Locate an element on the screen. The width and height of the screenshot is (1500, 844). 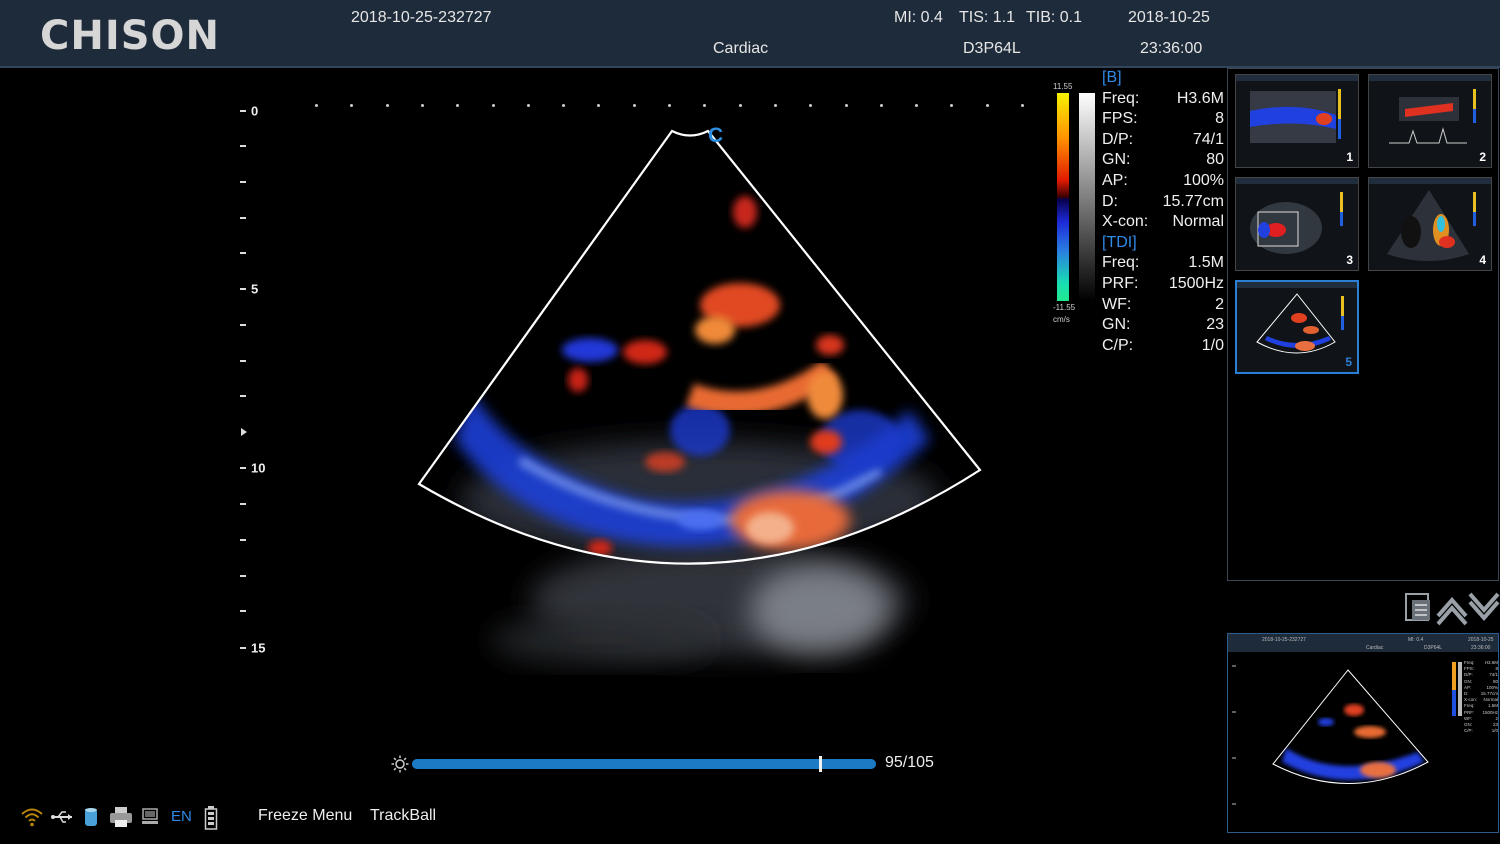
param-label: PRF: is located at coordinates (1120, 283).